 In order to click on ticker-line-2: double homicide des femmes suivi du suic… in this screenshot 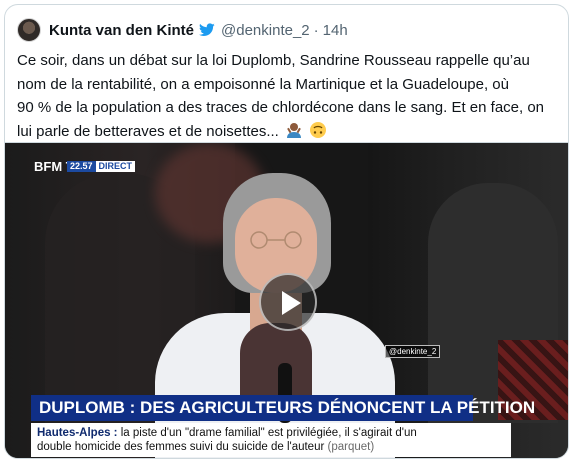, I will do `click(181, 447)`.